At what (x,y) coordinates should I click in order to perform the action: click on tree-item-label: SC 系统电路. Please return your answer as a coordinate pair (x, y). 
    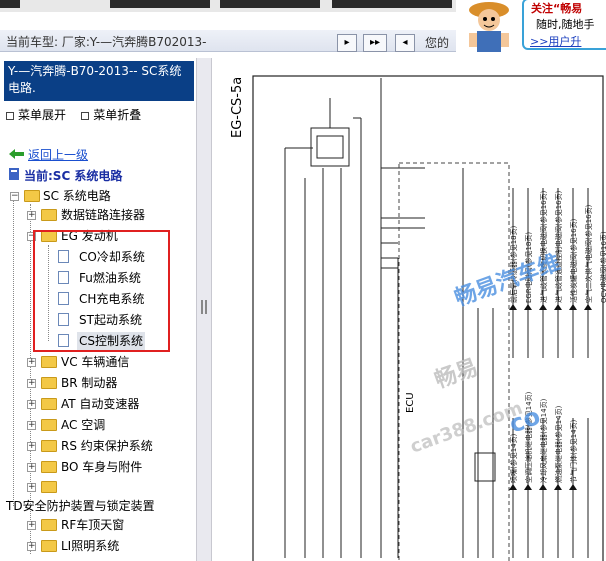
    Looking at the image, I should click on (77, 196).